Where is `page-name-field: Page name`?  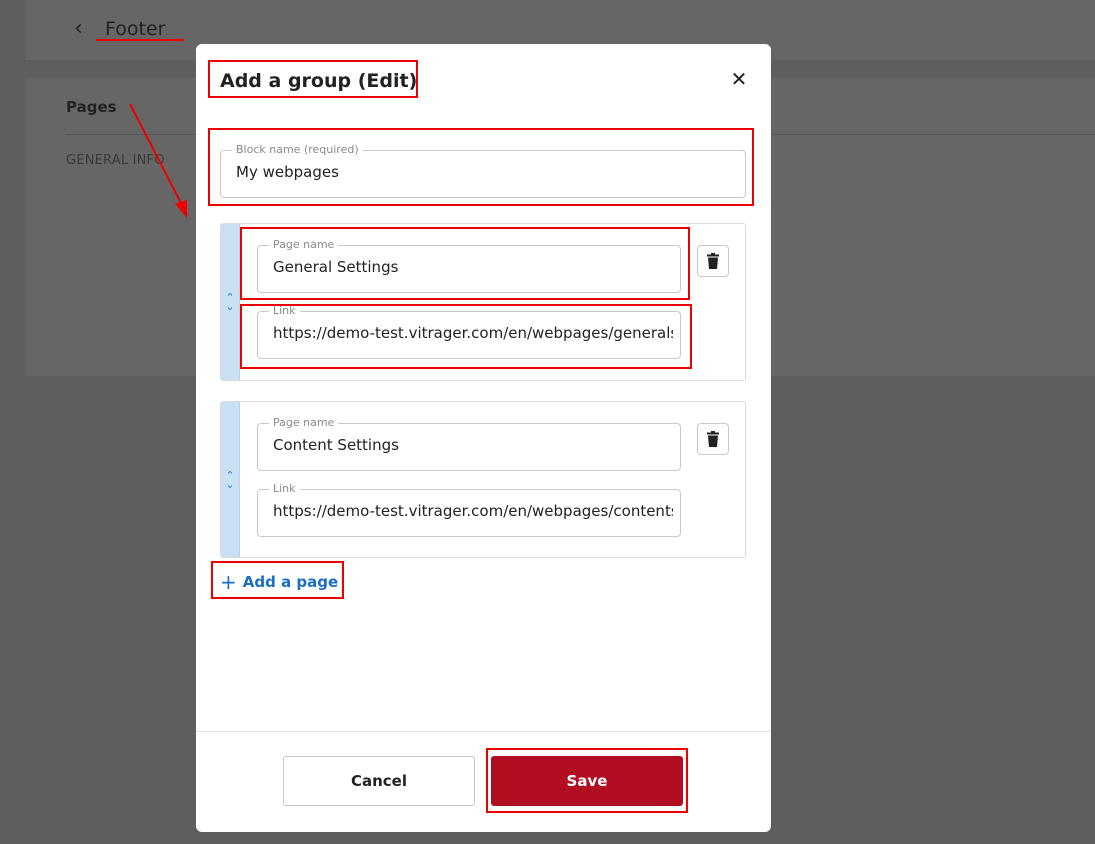
page-name-field: Page name is located at coordinates (469, 443).